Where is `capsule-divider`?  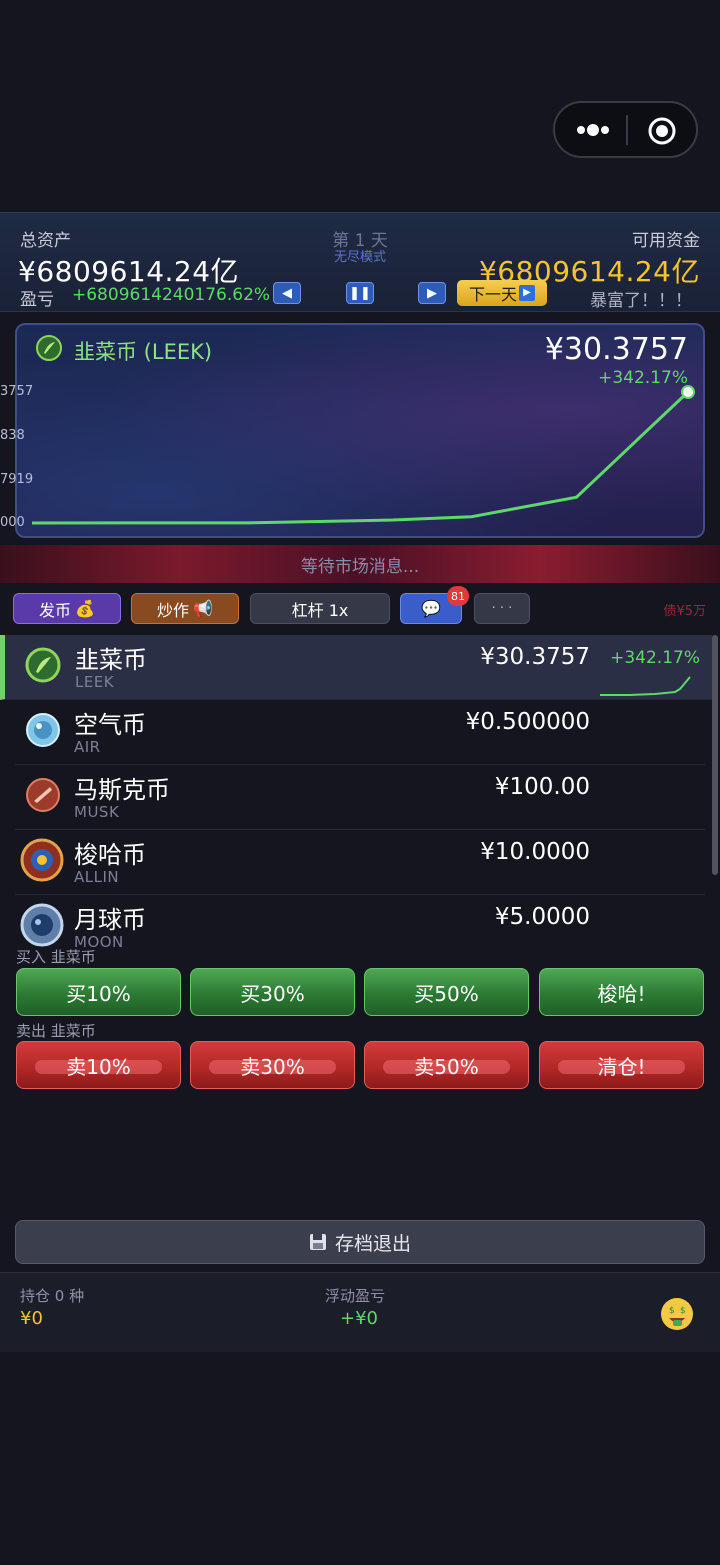
capsule-divider is located at coordinates (627, 130).